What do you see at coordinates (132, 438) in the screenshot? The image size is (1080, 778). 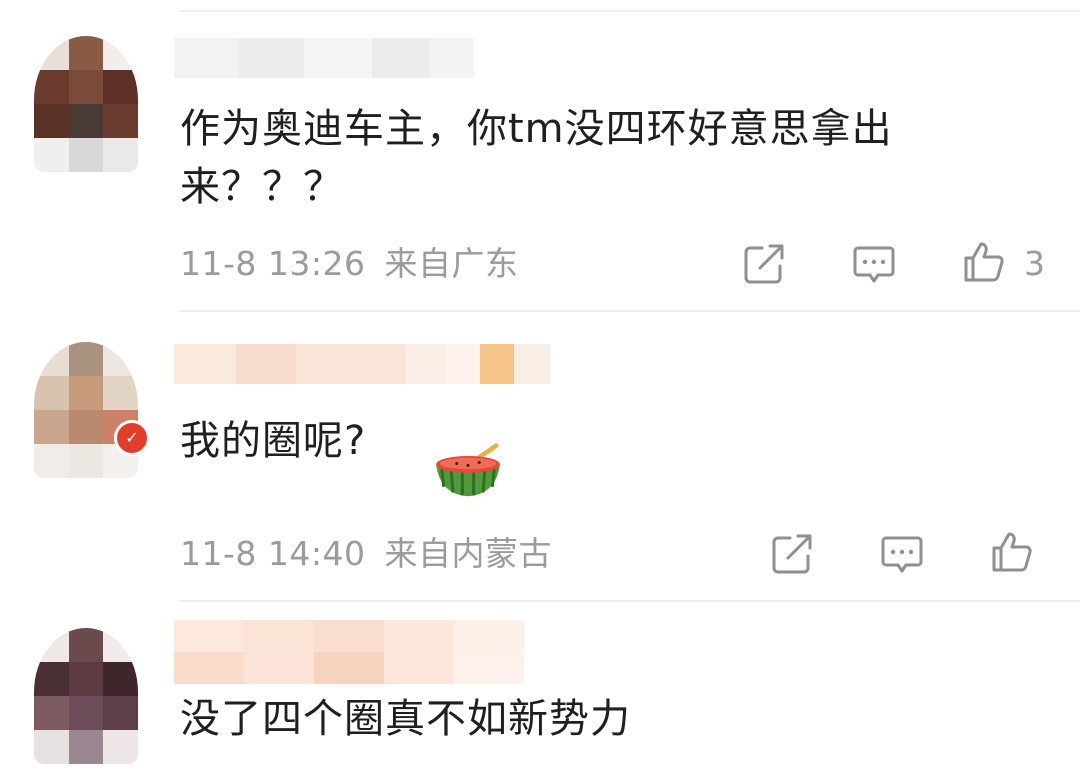 I see `verified-badge: ✓` at bounding box center [132, 438].